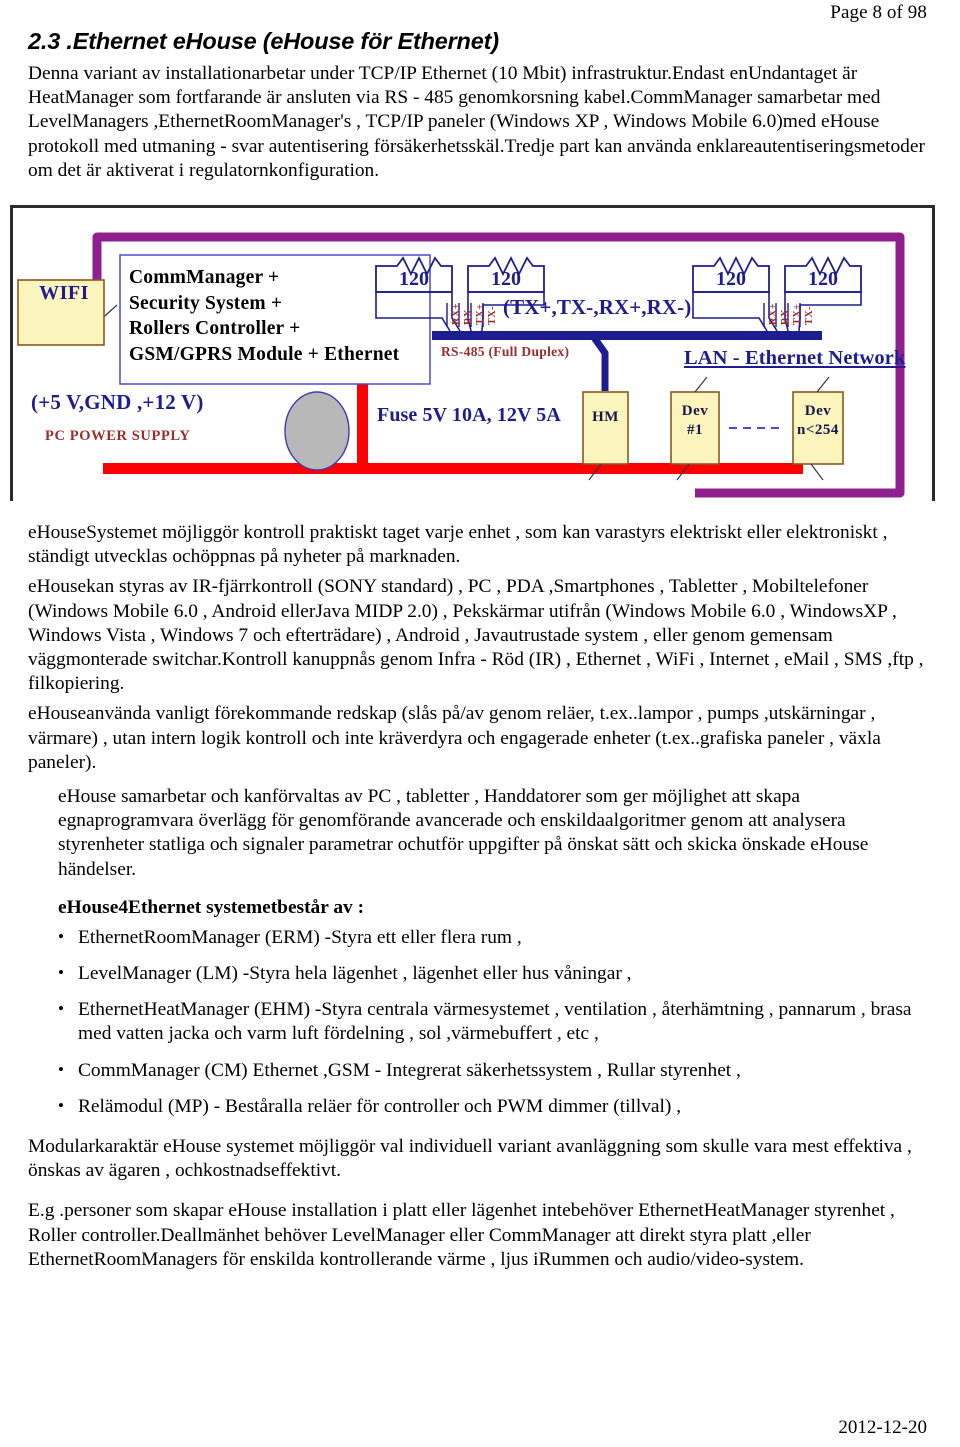  I want to click on pin-label-tx-plus-left: TX+, so click(480, 314).